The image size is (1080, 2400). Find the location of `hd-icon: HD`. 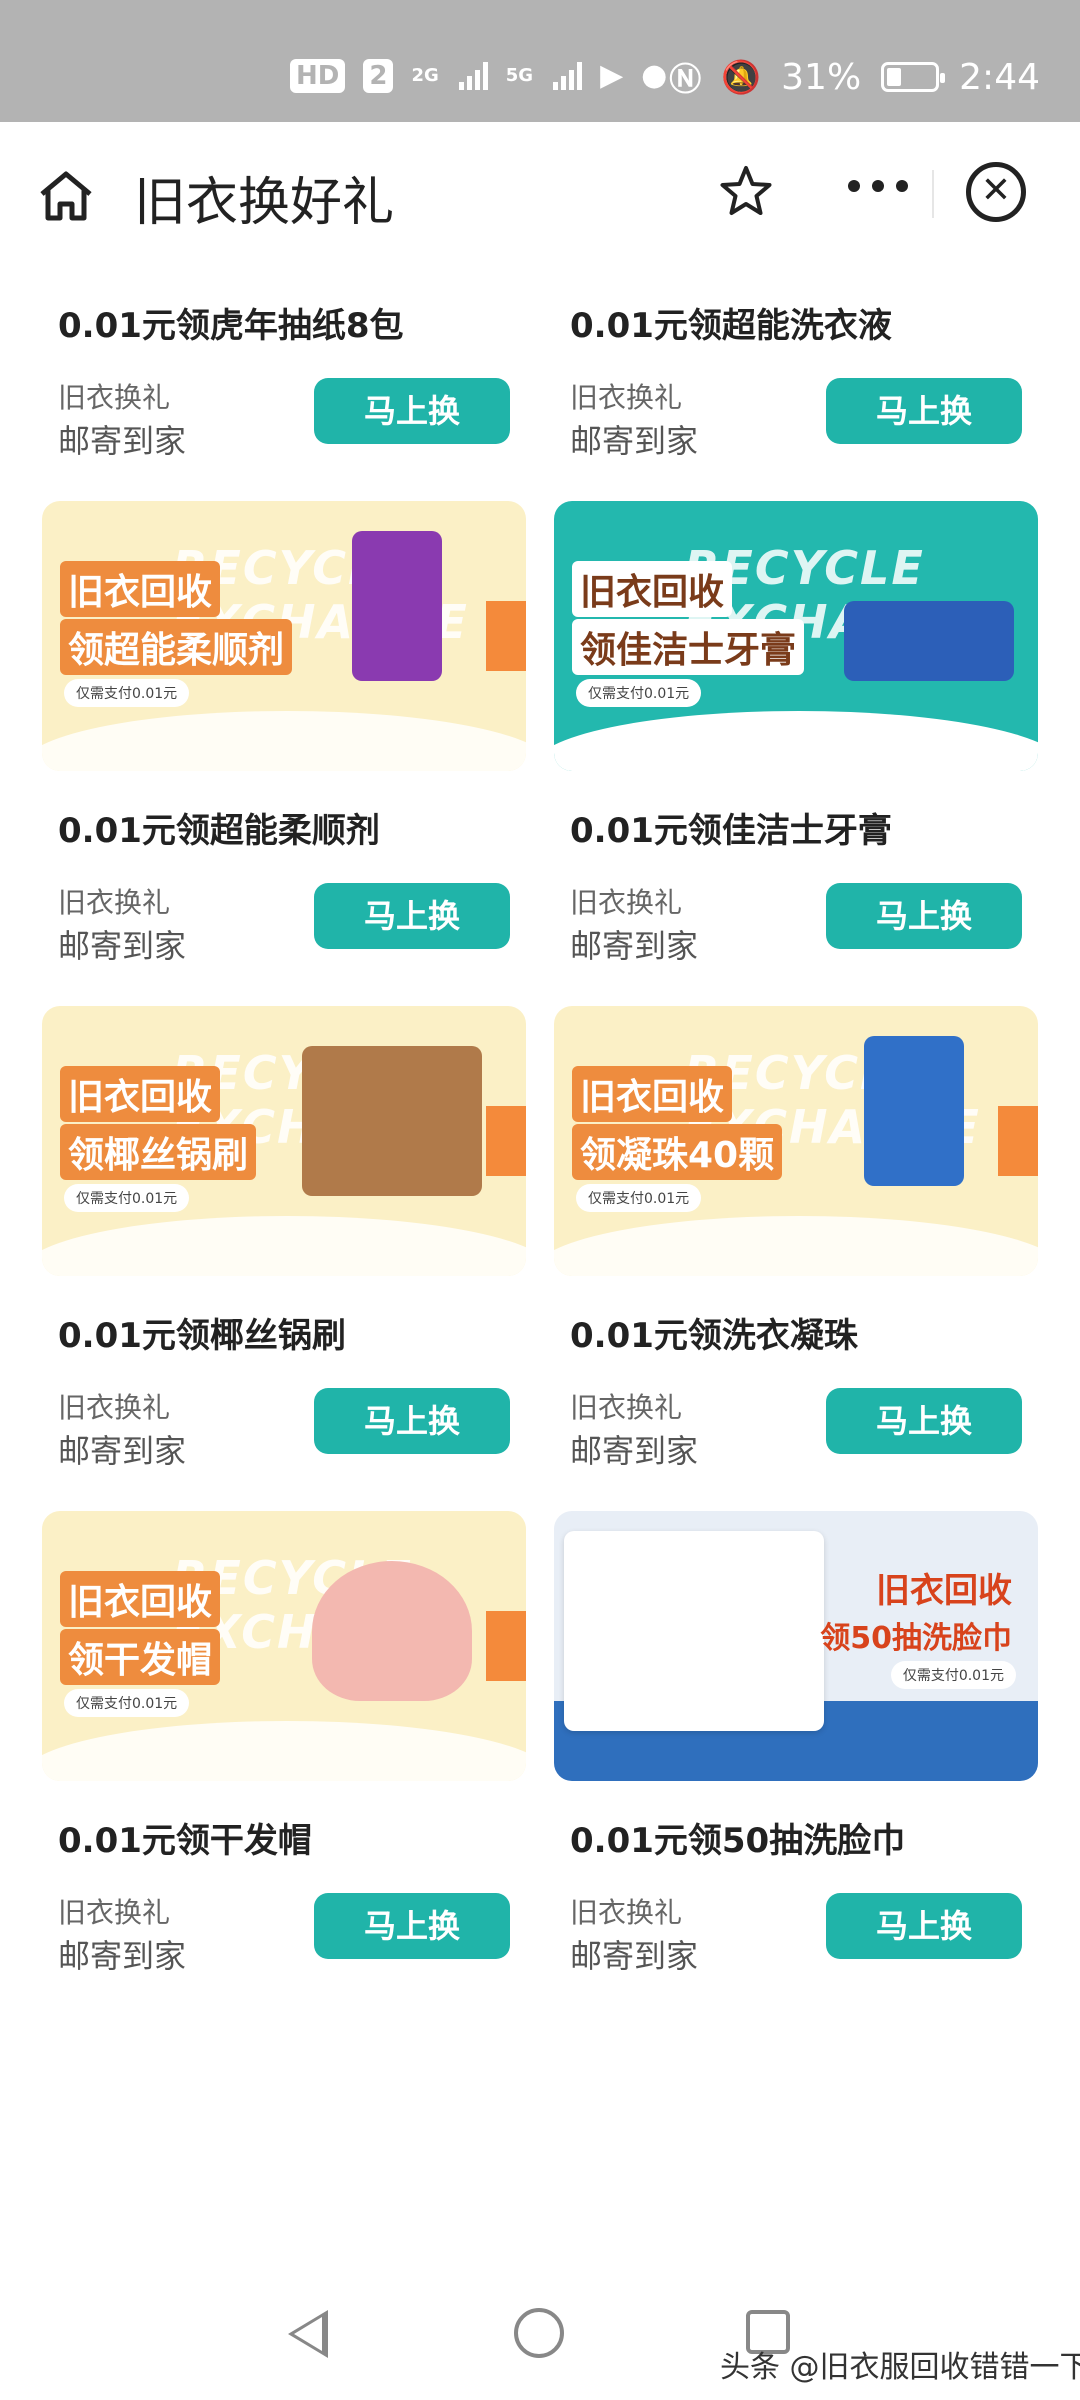

hd-icon: HD is located at coordinates (318, 75).